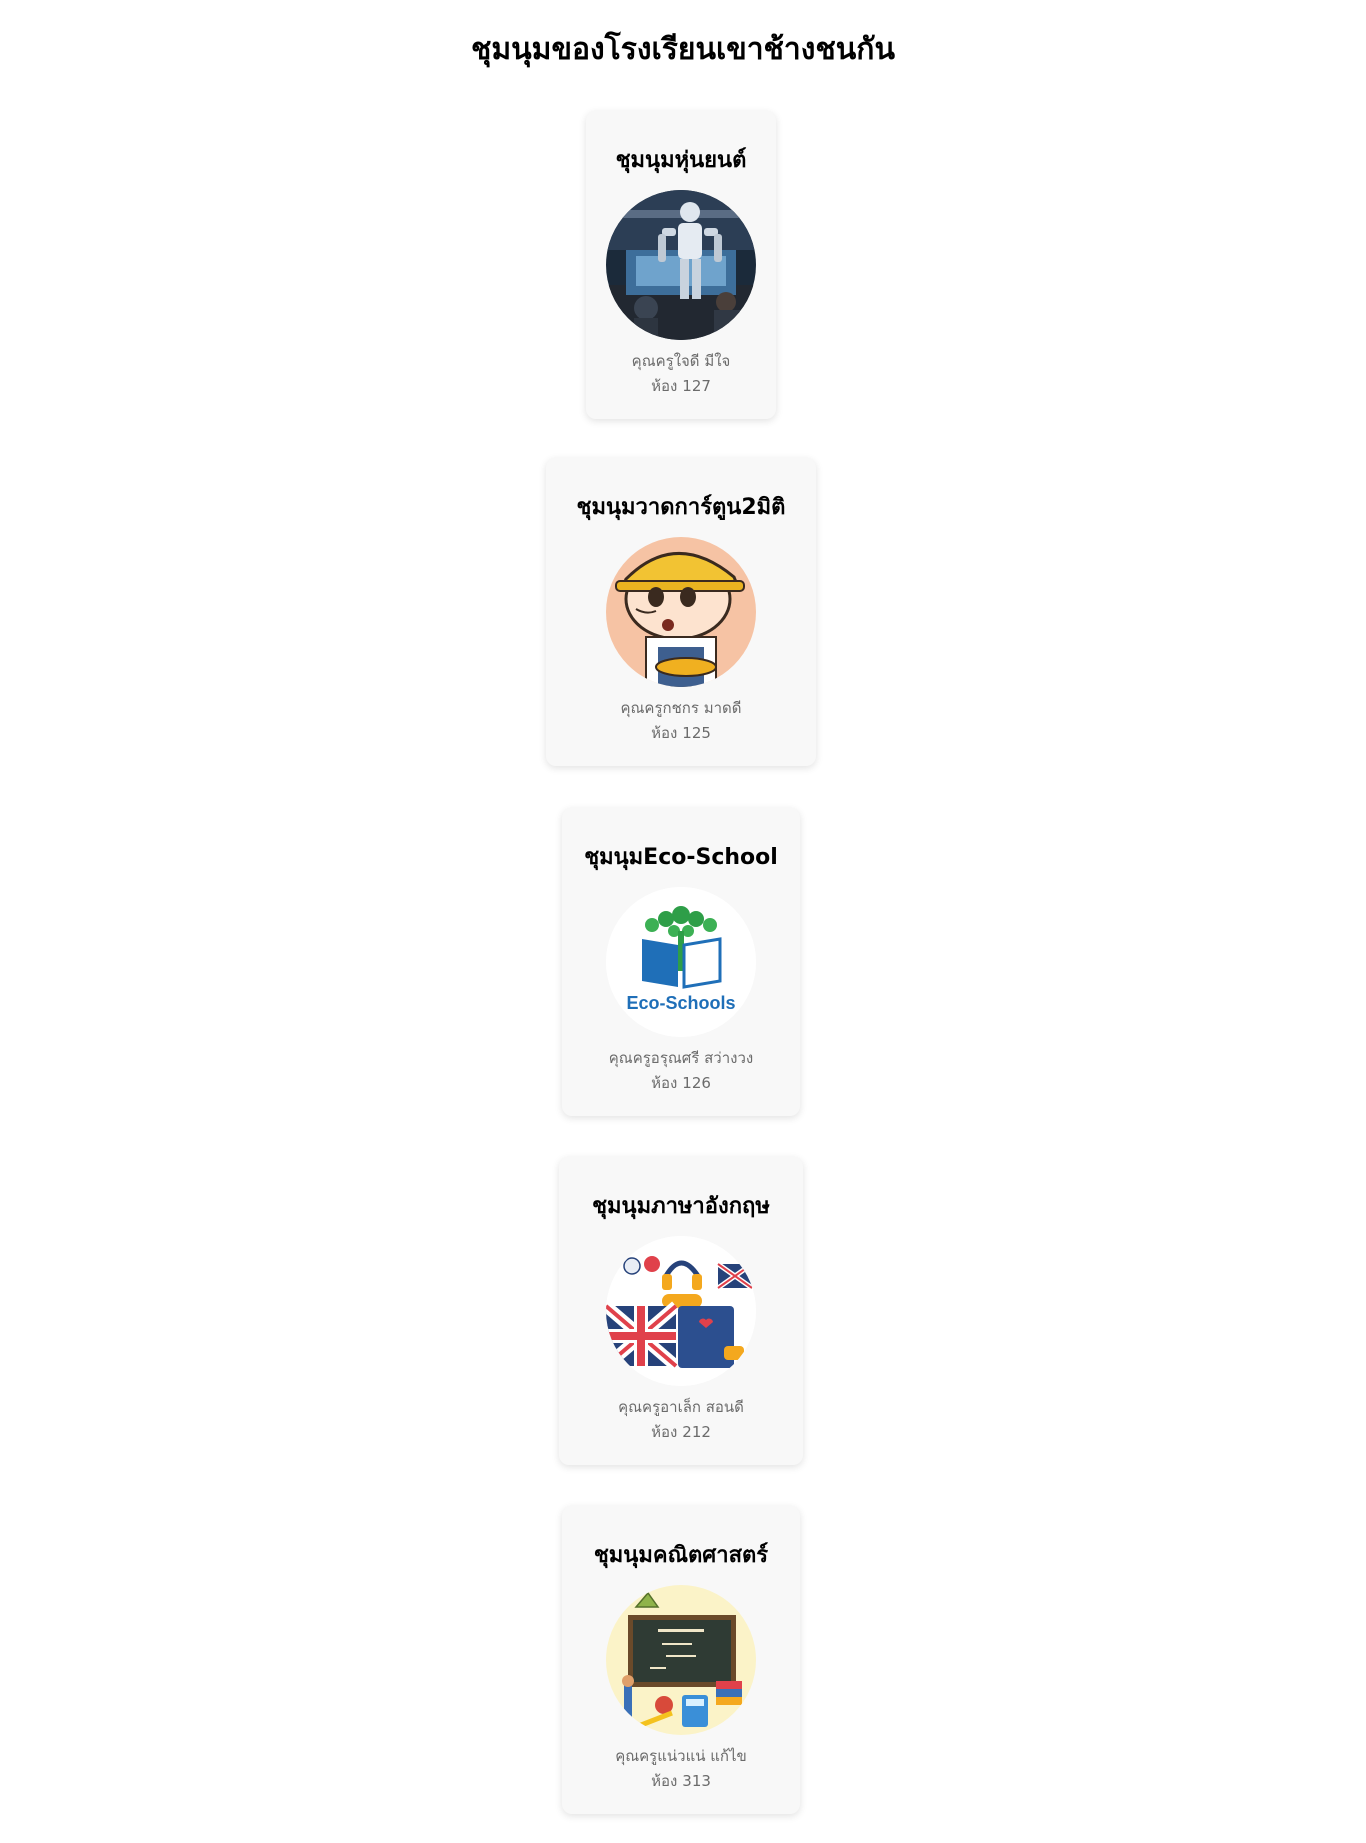  What do you see at coordinates (681, 1206) in the screenshot?
I see `club-name: ชุมนุมภาษาอังกฤษ` at bounding box center [681, 1206].